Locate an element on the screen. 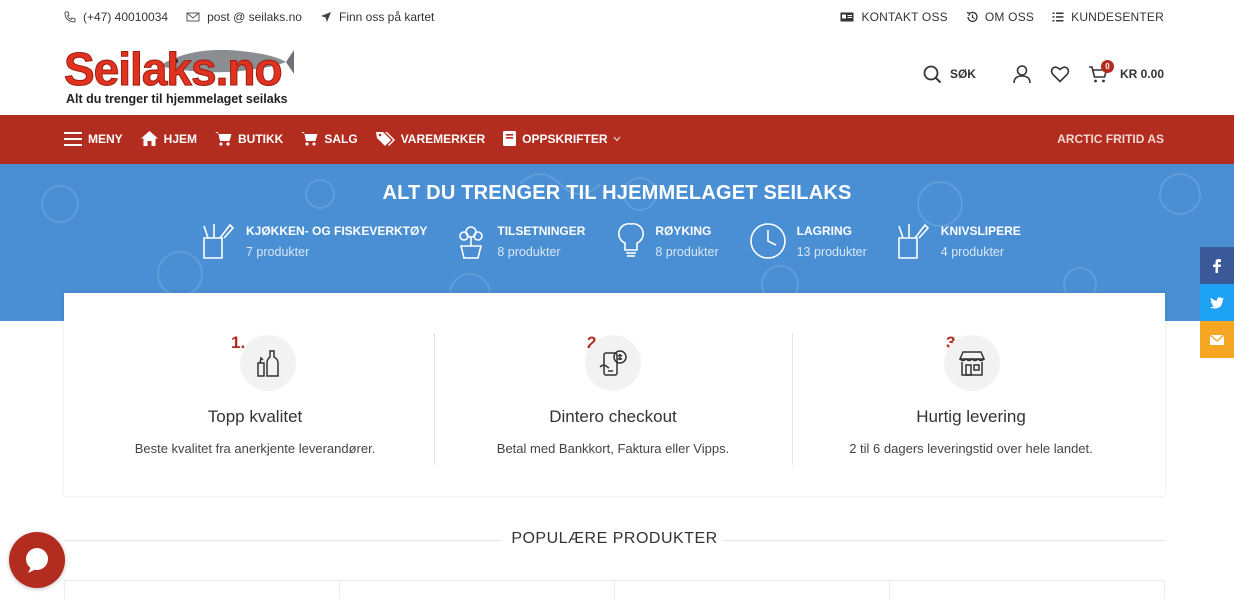  nav-recipes-label: OPPSKRIFTER is located at coordinates (565, 138).